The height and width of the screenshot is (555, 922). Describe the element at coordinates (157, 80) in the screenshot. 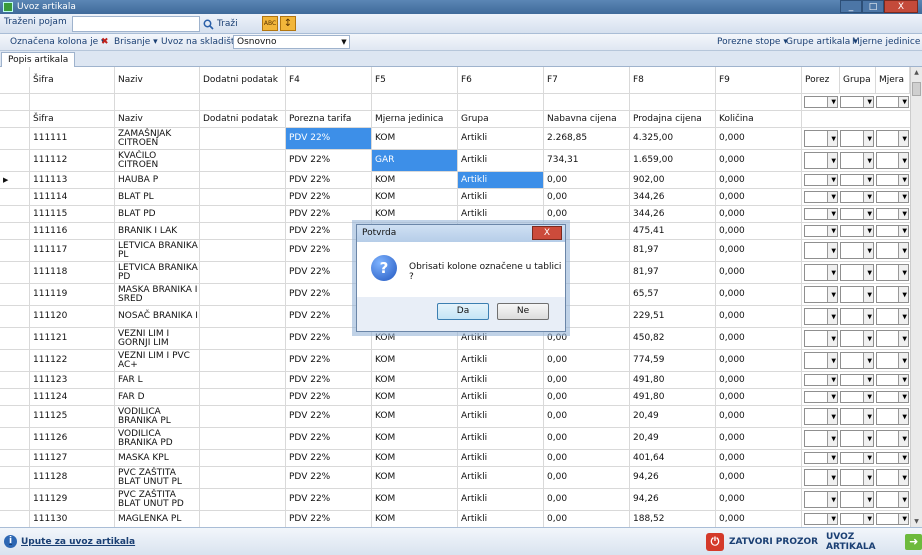

I see `column-header: Naziv` at that location.